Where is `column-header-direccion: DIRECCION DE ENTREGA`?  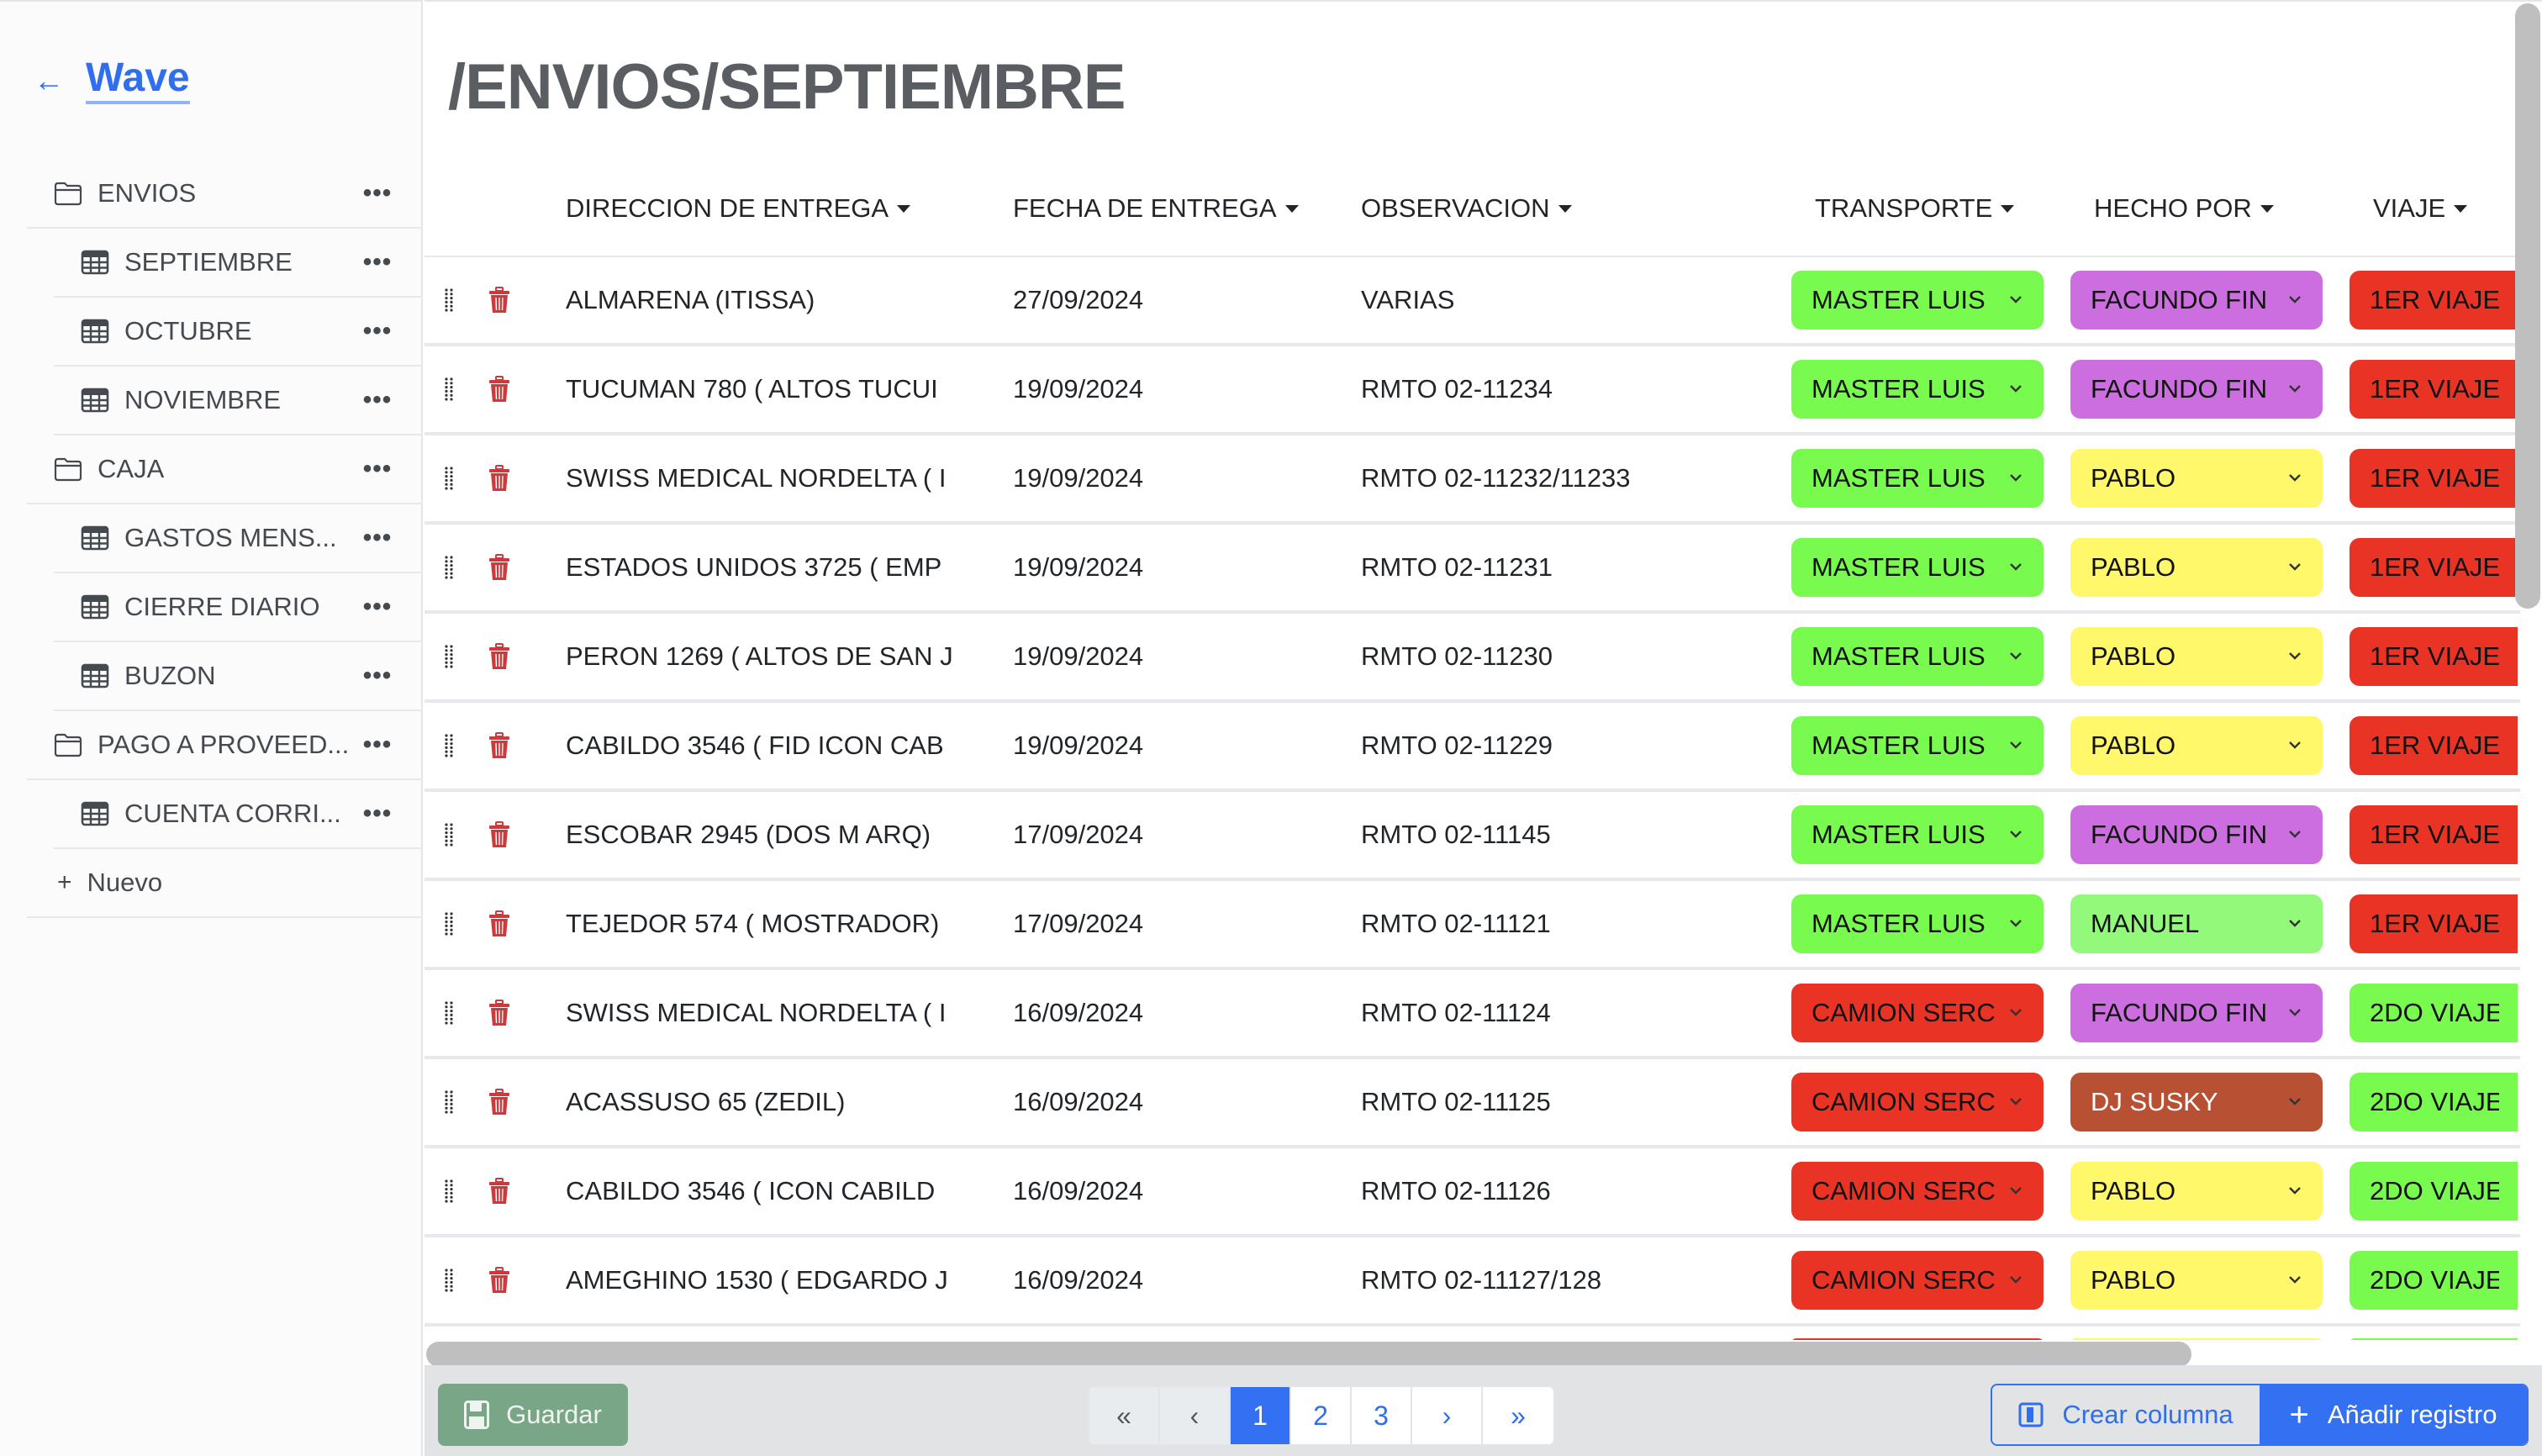 column-header-direccion: DIRECCION DE ENTREGA is located at coordinates (789, 208).